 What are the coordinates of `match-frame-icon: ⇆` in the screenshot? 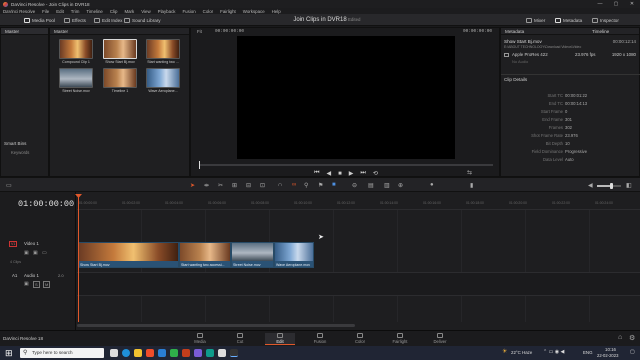 It's located at (469, 172).